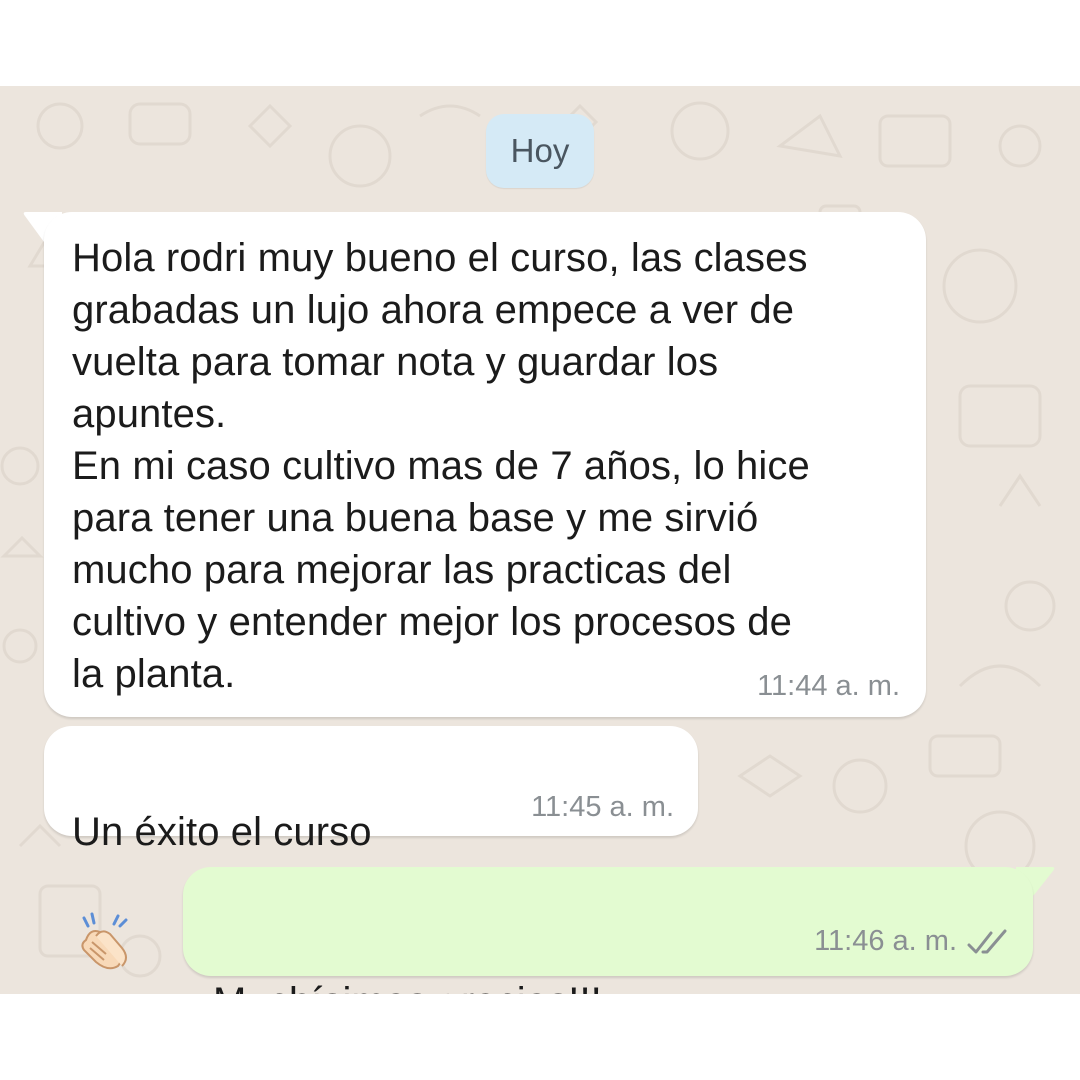 This screenshot has height=1080, width=1080. What do you see at coordinates (885, 941) in the screenshot?
I see `message-timestamp: 11:46 a. m.` at bounding box center [885, 941].